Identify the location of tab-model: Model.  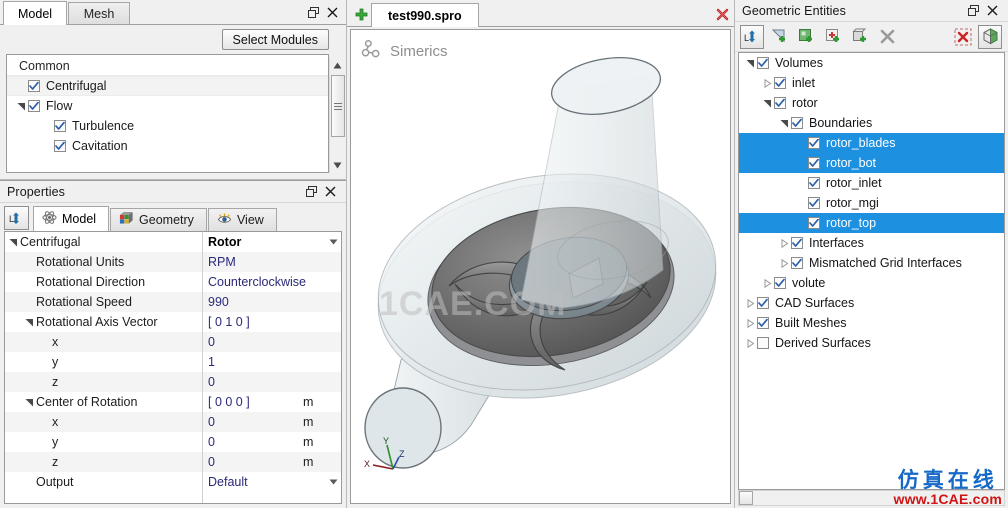
(35, 13).